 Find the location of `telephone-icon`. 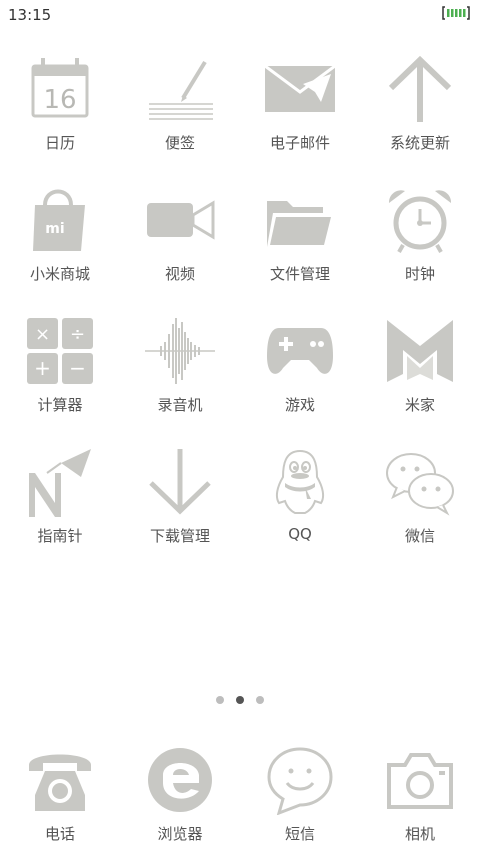

telephone-icon is located at coordinates (60, 782).